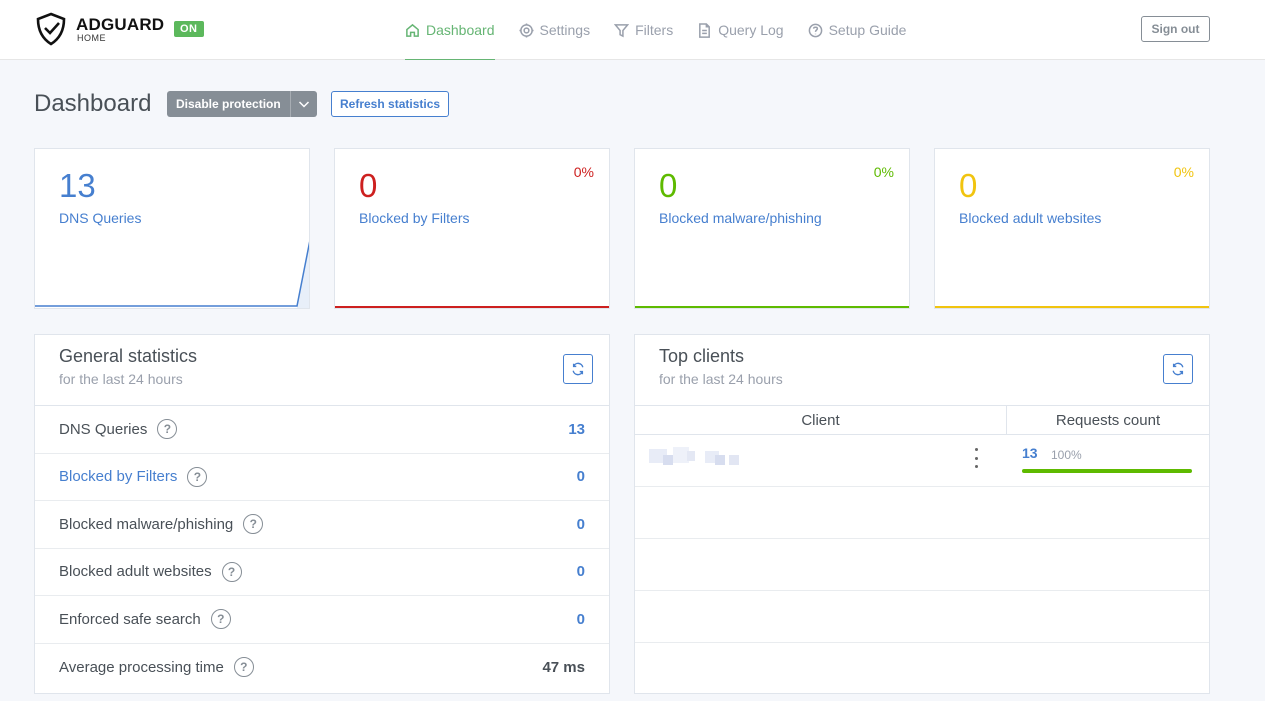 This screenshot has width=1265, height=701. Describe the element at coordinates (472, 228) in the screenshot. I see `card-blocked-filters: 0 Blocked by Filters 0%` at that location.